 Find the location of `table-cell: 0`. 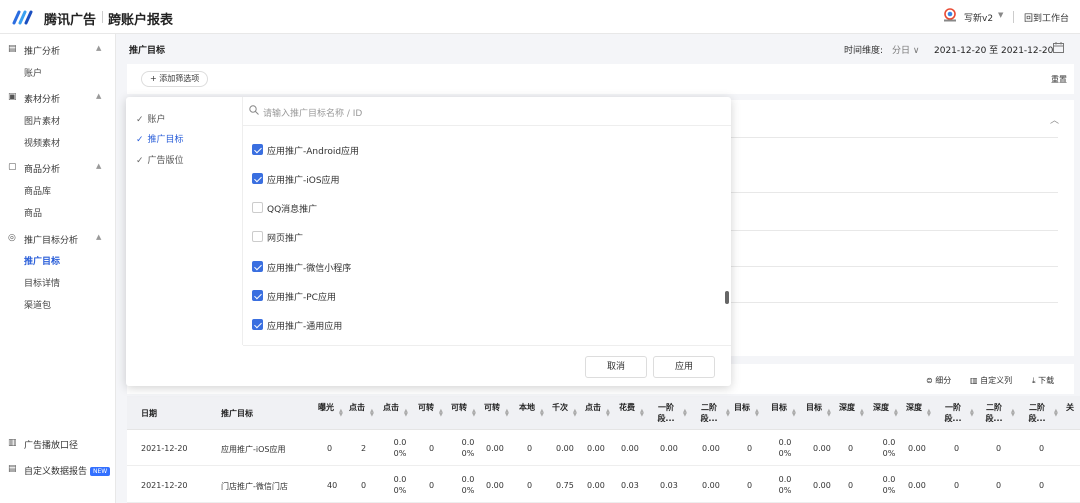

table-cell: 0 is located at coordinates (999, 448).